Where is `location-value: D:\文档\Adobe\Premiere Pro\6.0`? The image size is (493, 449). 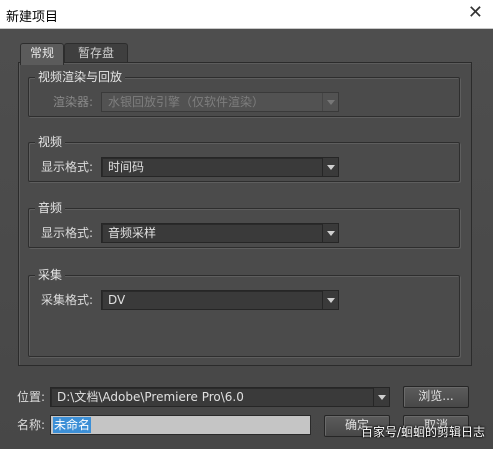
location-value: D:\文档\Adobe\Premiere Pro\6.0 is located at coordinates (150, 397).